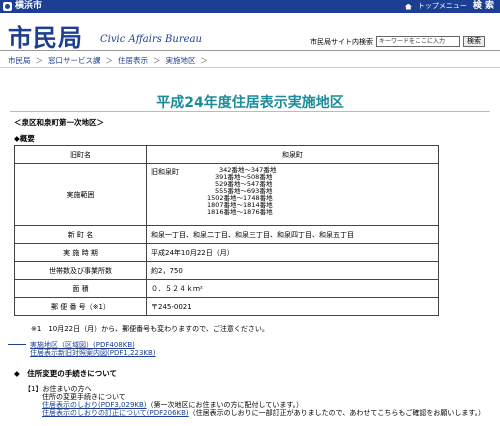  Describe the element at coordinates (292, 234) in the screenshot. I see `table-cell: 和泉一丁目、和泉二丁目、和泉三丁目、和泉四丁目、和泉五丁目` at that location.